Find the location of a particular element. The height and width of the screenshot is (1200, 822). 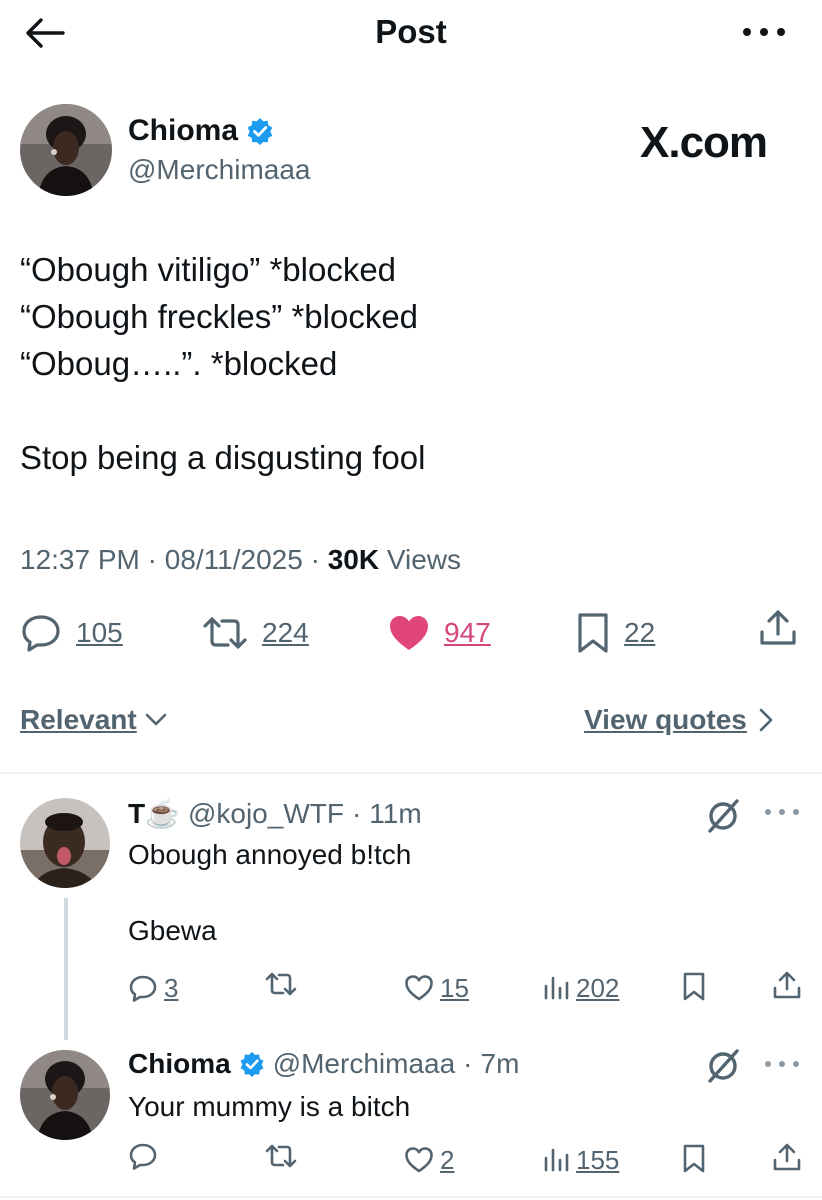

reply-author-handle: @kojo_WTF is located at coordinates (266, 814).